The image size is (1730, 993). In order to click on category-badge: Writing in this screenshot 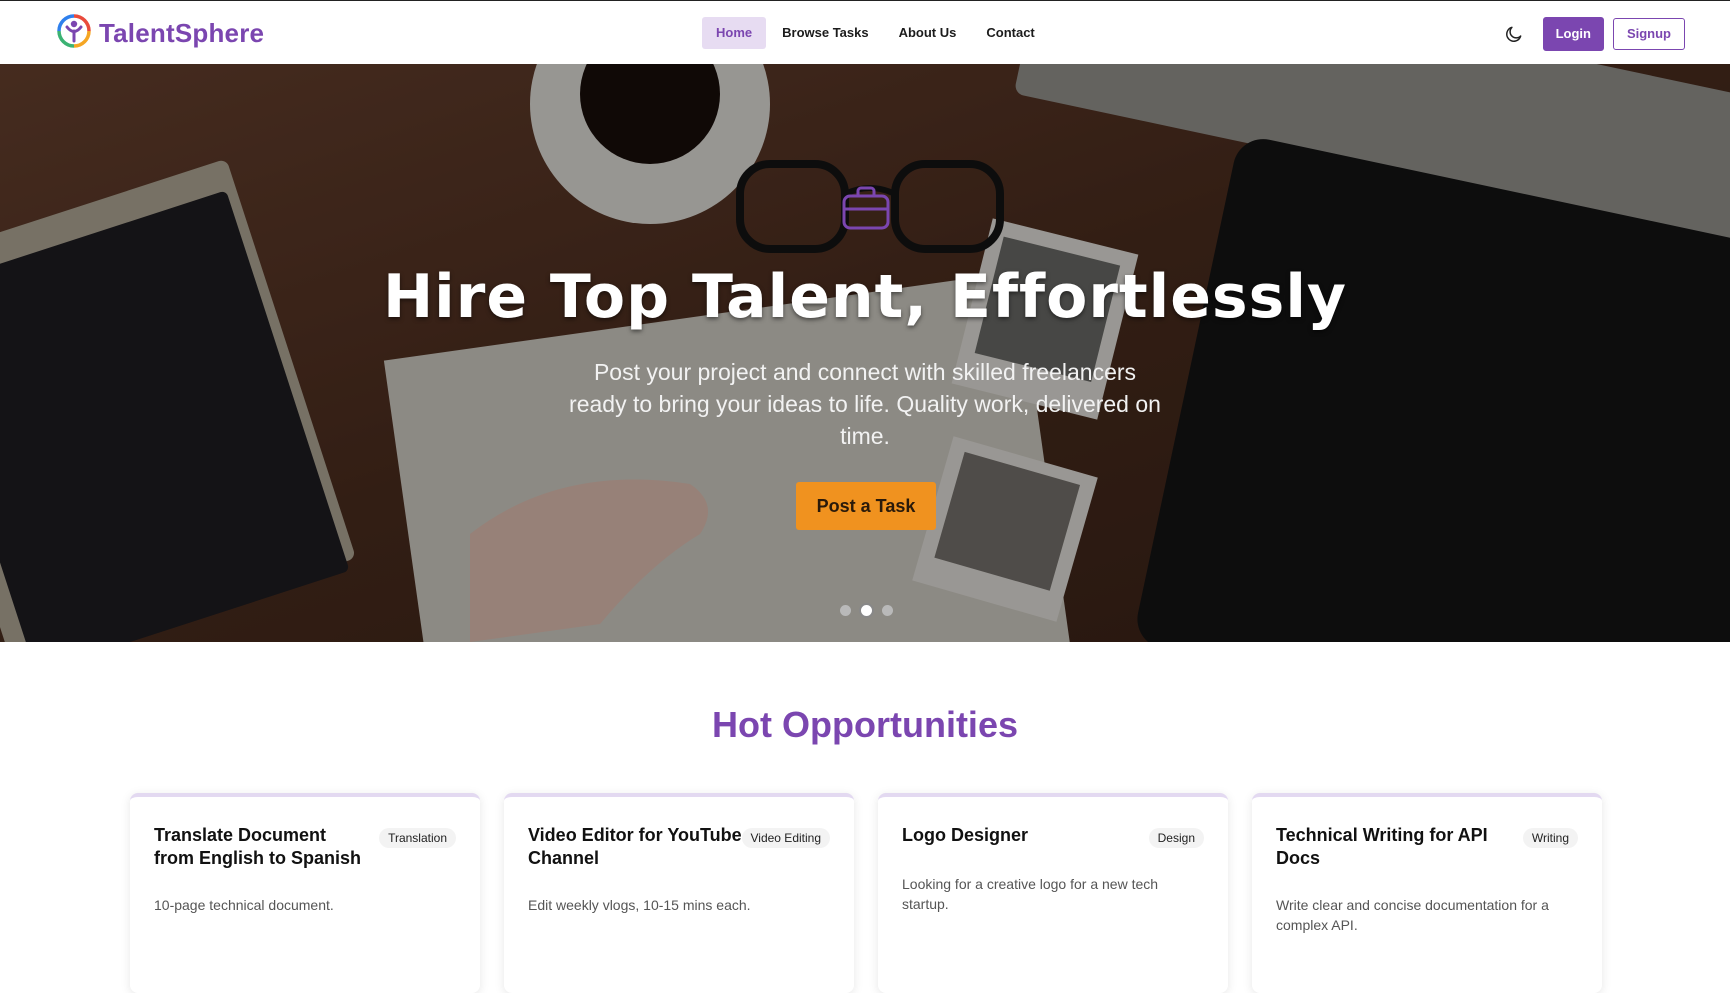, I will do `click(1550, 838)`.